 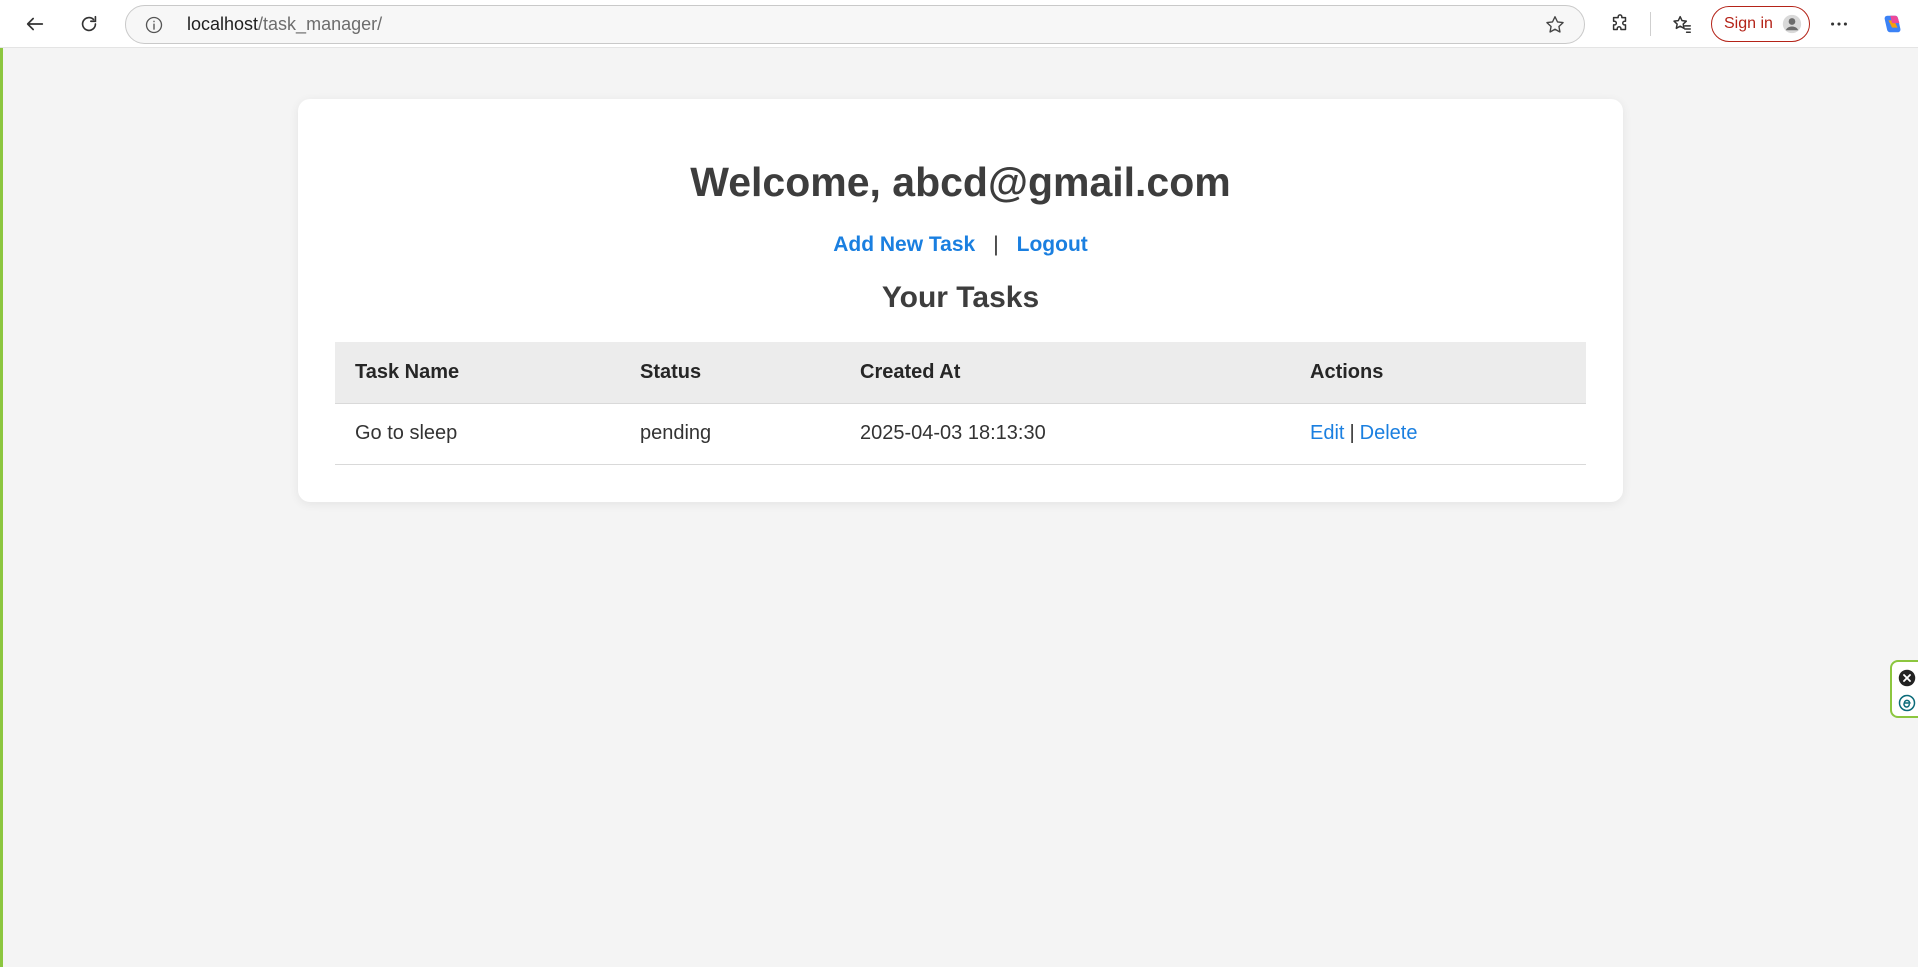 I want to click on puzzle-icon, so click(x=1619, y=22).